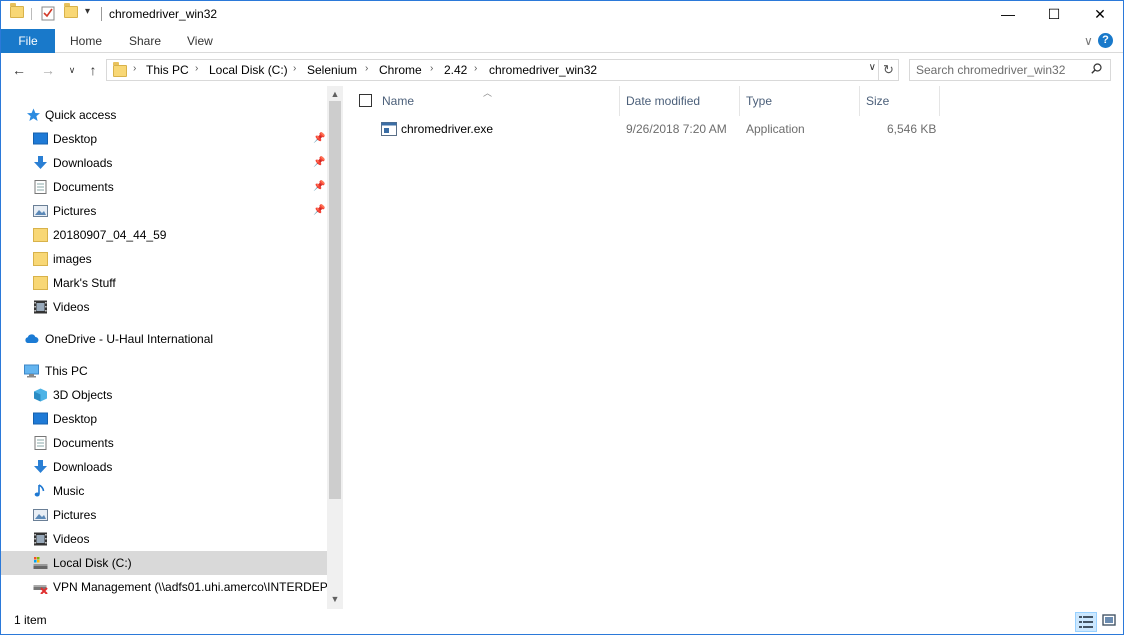 This screenshot has height=639, width=1128. What do you see at coordinates (1088, 41) in the screenshot?
I see `expand-ribbon-icon: ∨` at bounding box center [1088, 41].